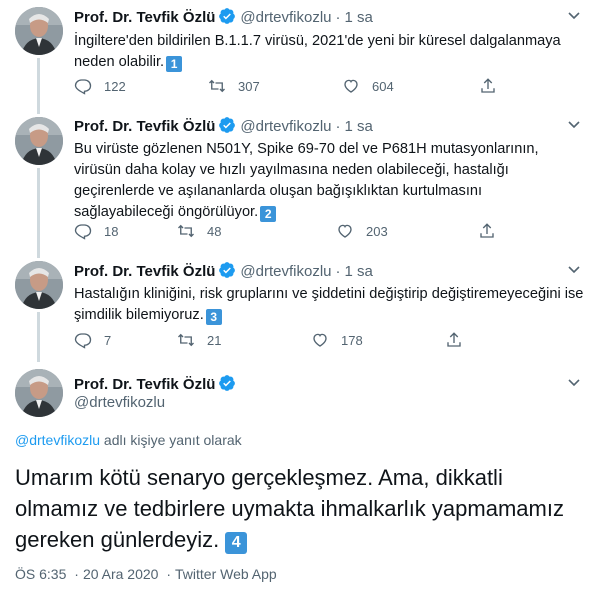 The height and width of the screenshot is (591, 600). Describe the element at coordinates (171, 440) in the screenshot. I see `replying-to-label: adlı kişiye yanıt olarak` at that location.